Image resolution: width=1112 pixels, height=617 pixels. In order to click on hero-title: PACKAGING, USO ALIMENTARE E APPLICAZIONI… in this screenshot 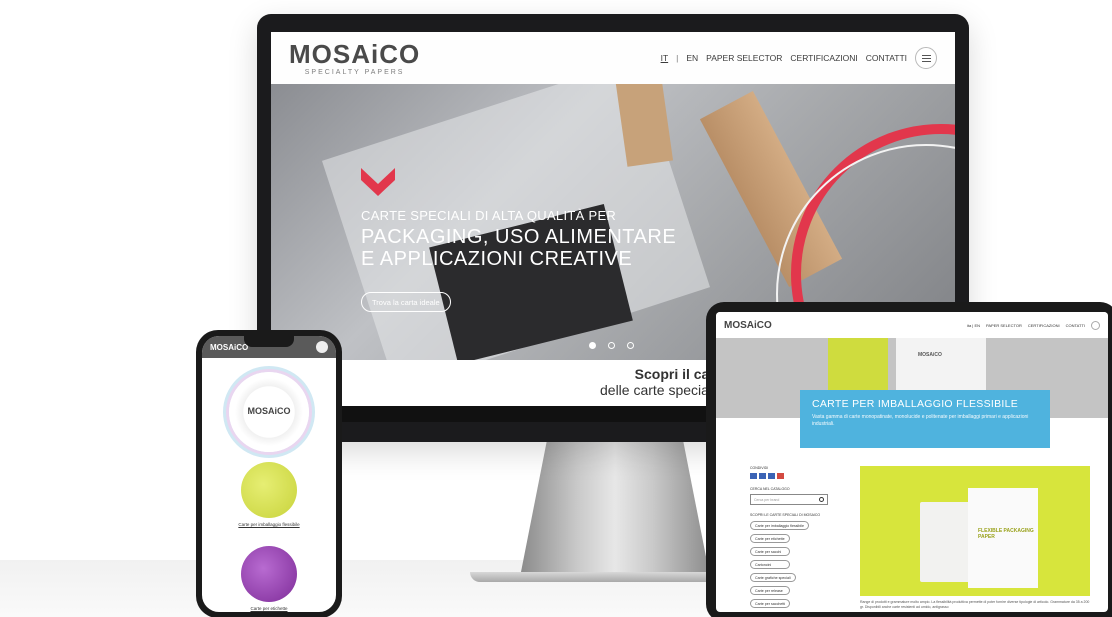, I will do `click(526, 248)`.